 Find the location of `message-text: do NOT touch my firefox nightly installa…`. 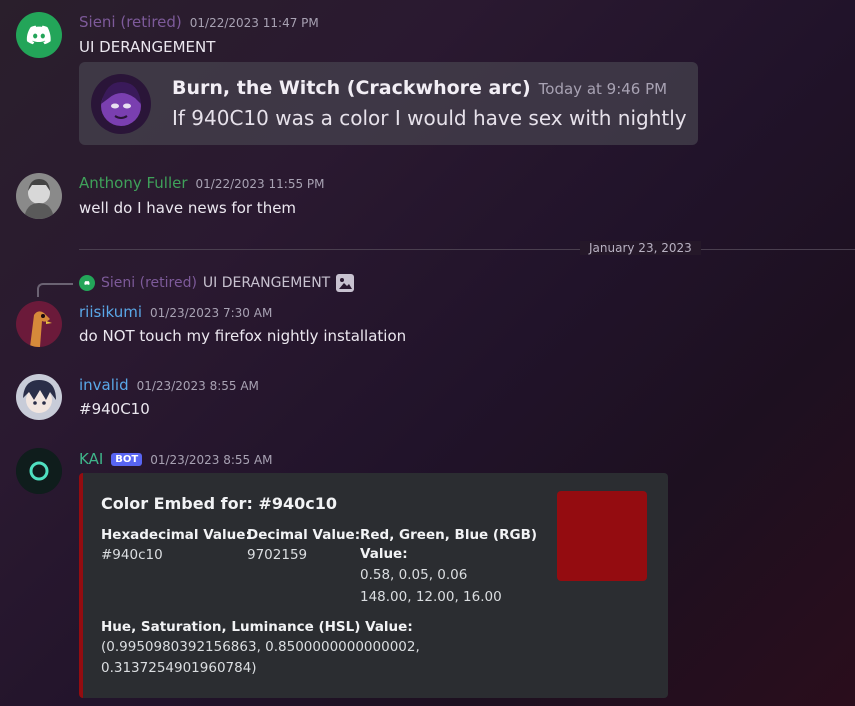

message-text: do NOT touch my firefox nightly installa… is located at coordinates (243, 336).